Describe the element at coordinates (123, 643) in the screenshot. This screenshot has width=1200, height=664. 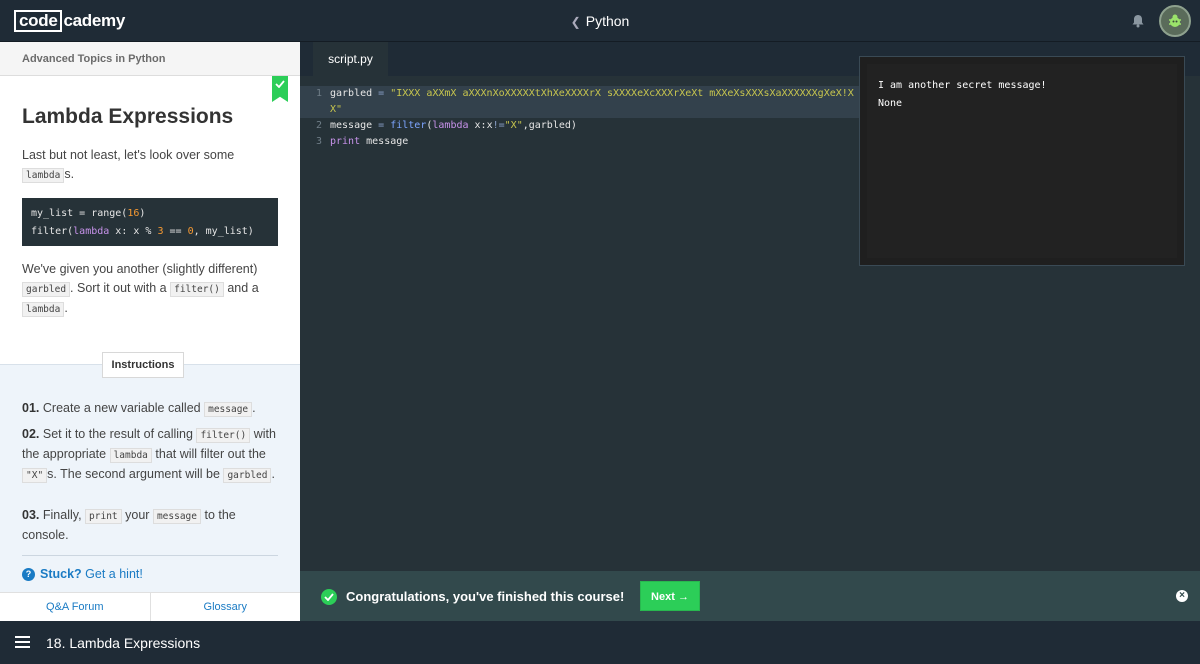
I see `exercise-title: 18. Lambda Expressions` at that location.